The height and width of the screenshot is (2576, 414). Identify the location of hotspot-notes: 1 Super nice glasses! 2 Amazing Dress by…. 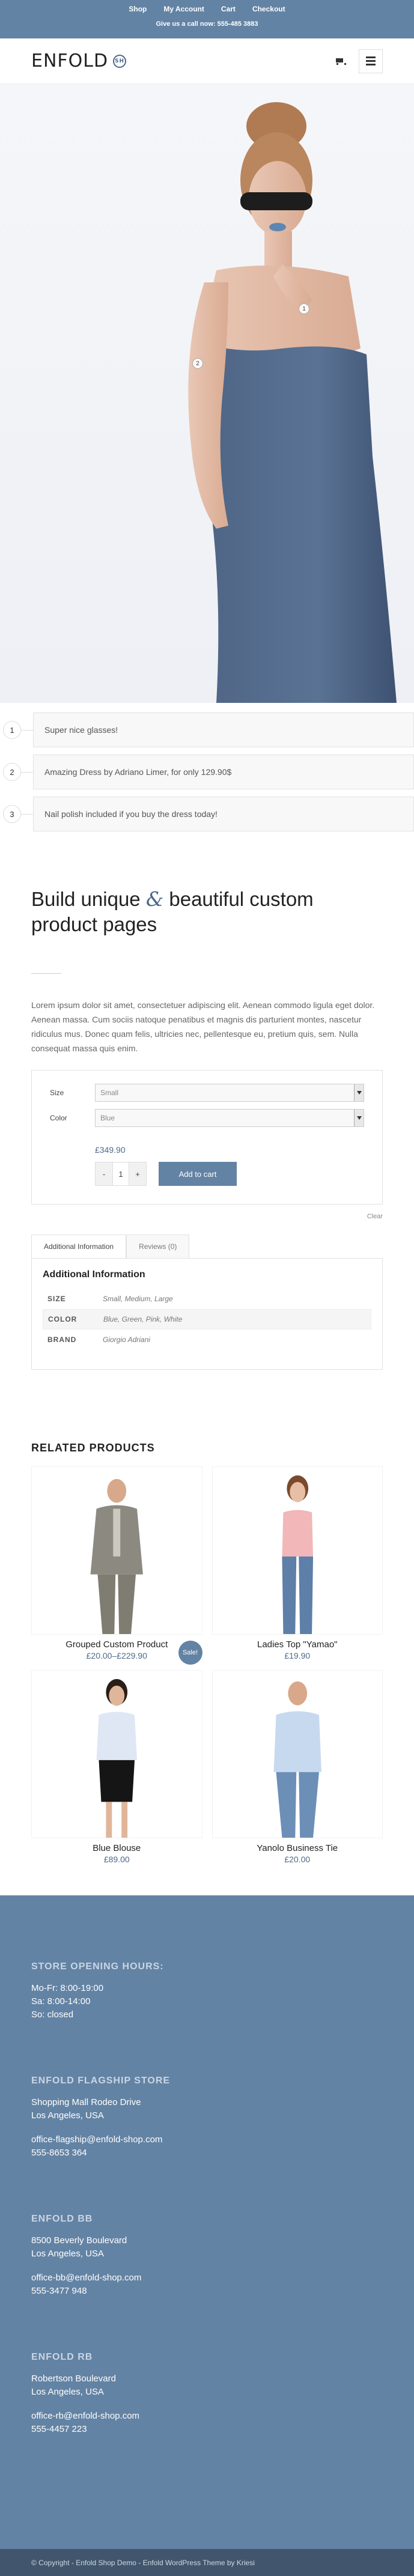
(207, 767).